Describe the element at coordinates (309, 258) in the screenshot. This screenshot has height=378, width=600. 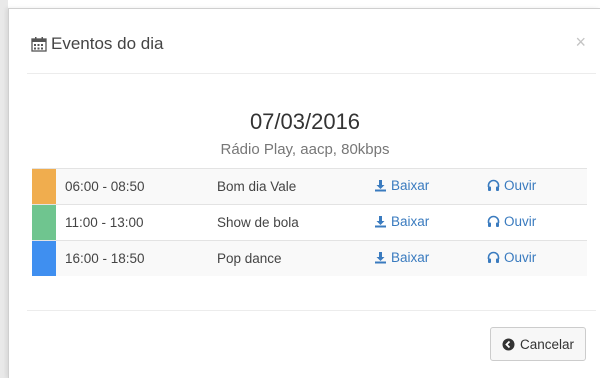
I see `table-row: 16:00 - 18:50 Pop dance Baixar Ouvir` at that location.